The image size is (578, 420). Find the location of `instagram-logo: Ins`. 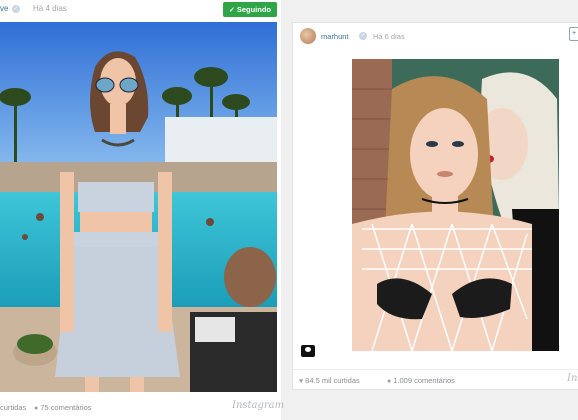

instagram-logo: Ins is located at coordinates (572, 378).